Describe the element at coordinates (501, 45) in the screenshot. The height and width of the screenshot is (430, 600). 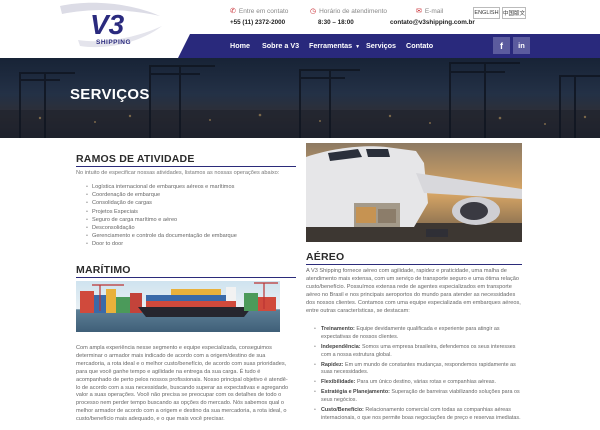
I see `facebook-icon: f` at that location.